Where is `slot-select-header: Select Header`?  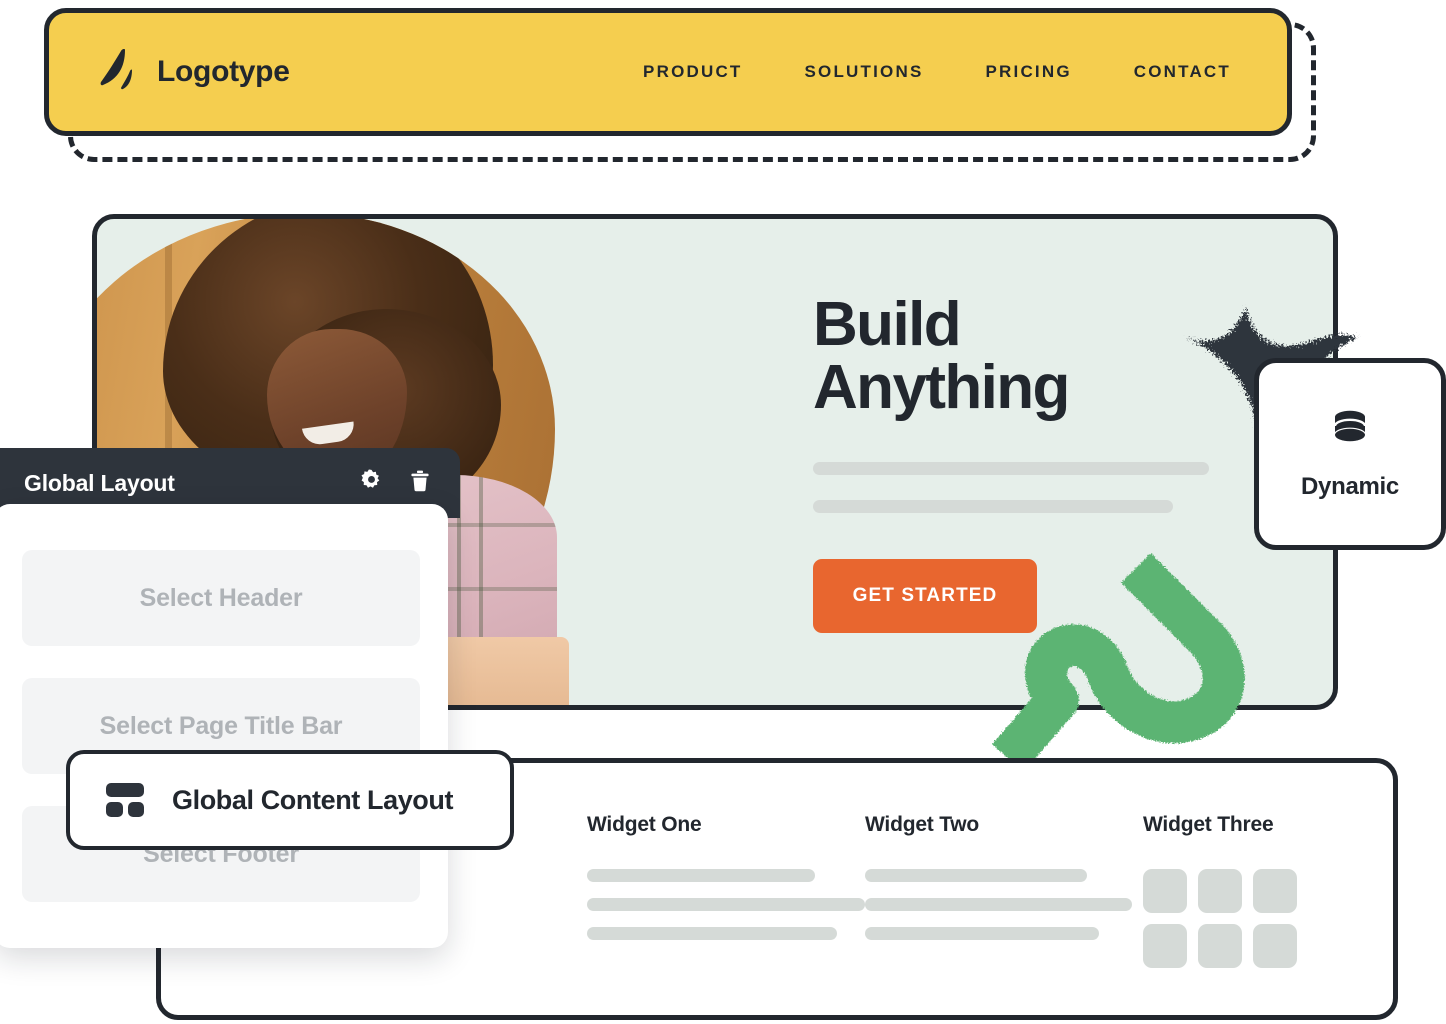
slot-select-header: Select Header is located at coordinates (221, 598).